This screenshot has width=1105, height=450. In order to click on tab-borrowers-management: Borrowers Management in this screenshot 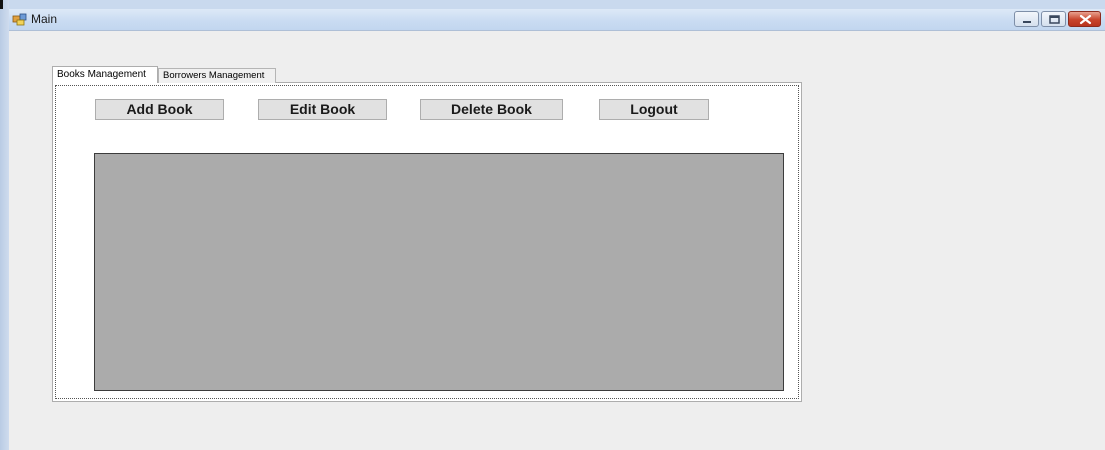, I will do `click(217, 75)`.